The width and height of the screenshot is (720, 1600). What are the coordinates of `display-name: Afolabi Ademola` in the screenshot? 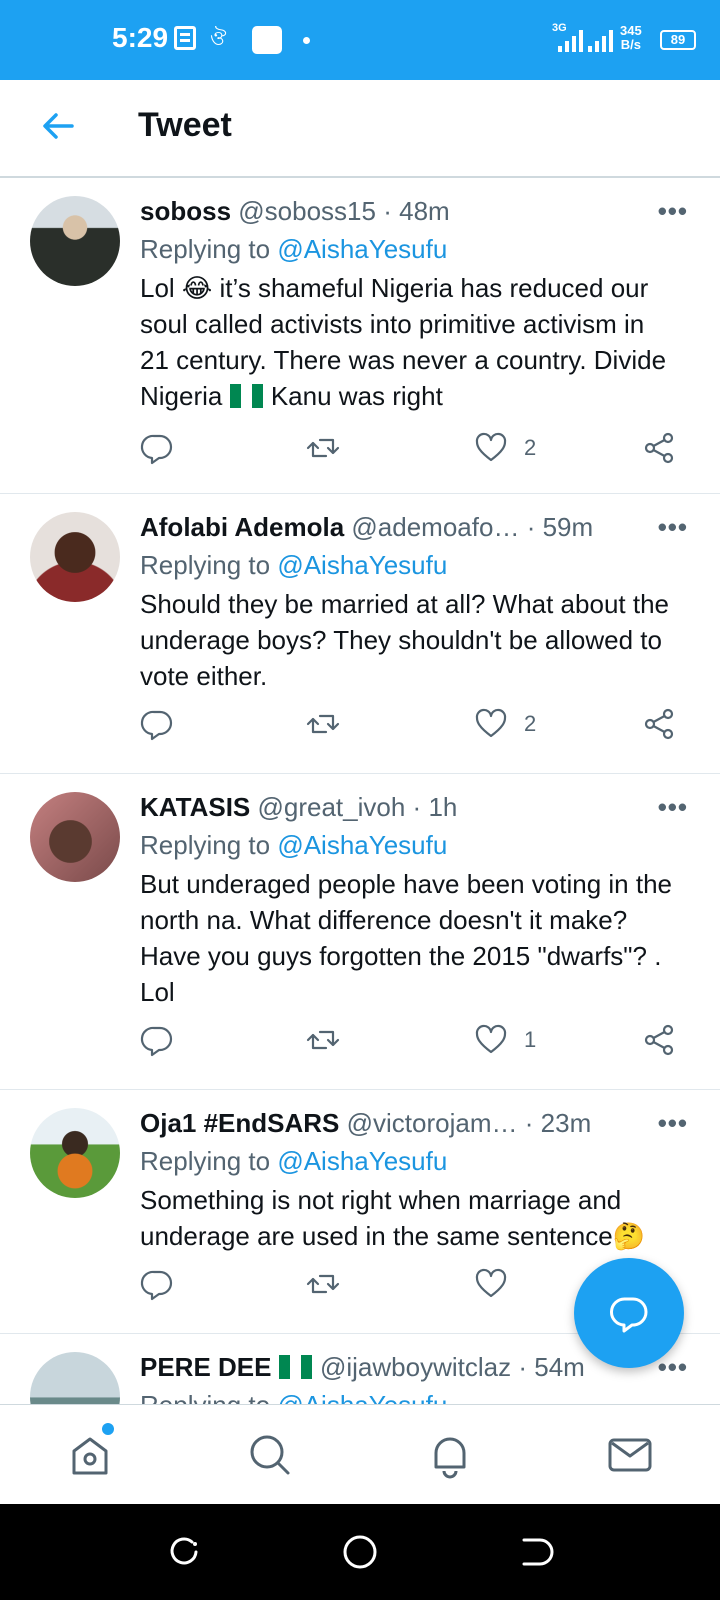 It's located at (242, 527).